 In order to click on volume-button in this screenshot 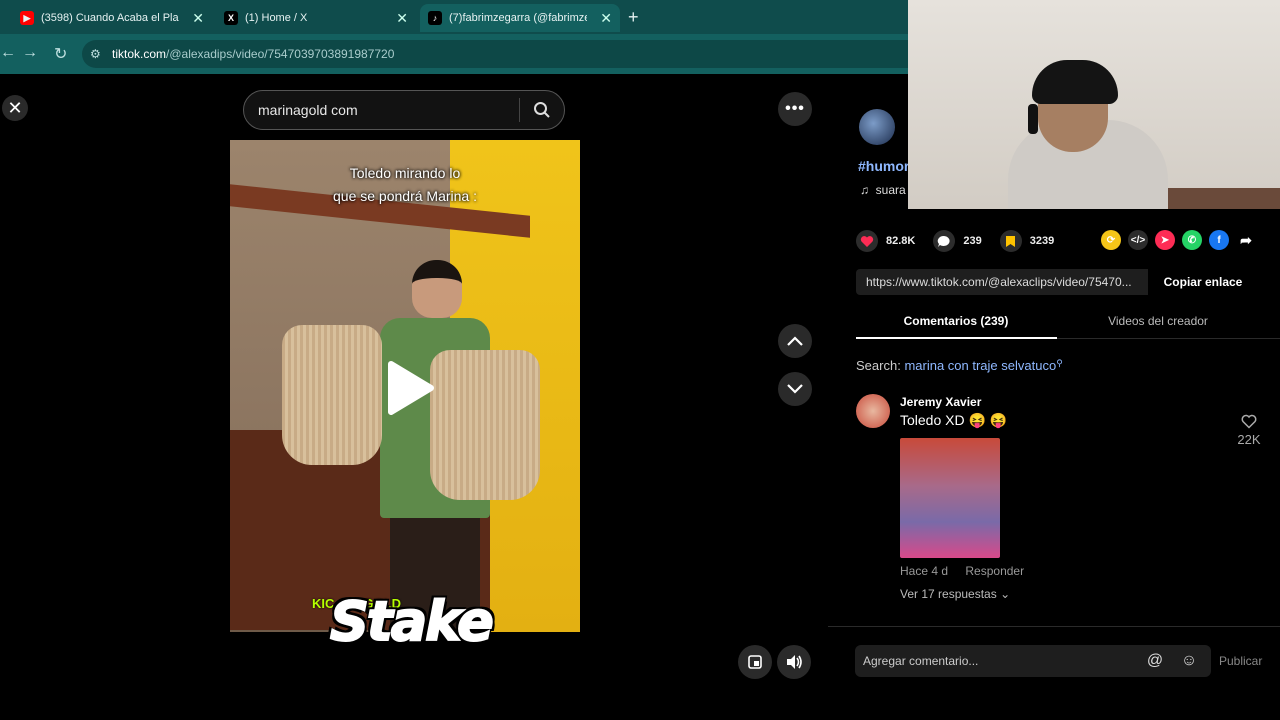, I will do `click(794, 662)`.